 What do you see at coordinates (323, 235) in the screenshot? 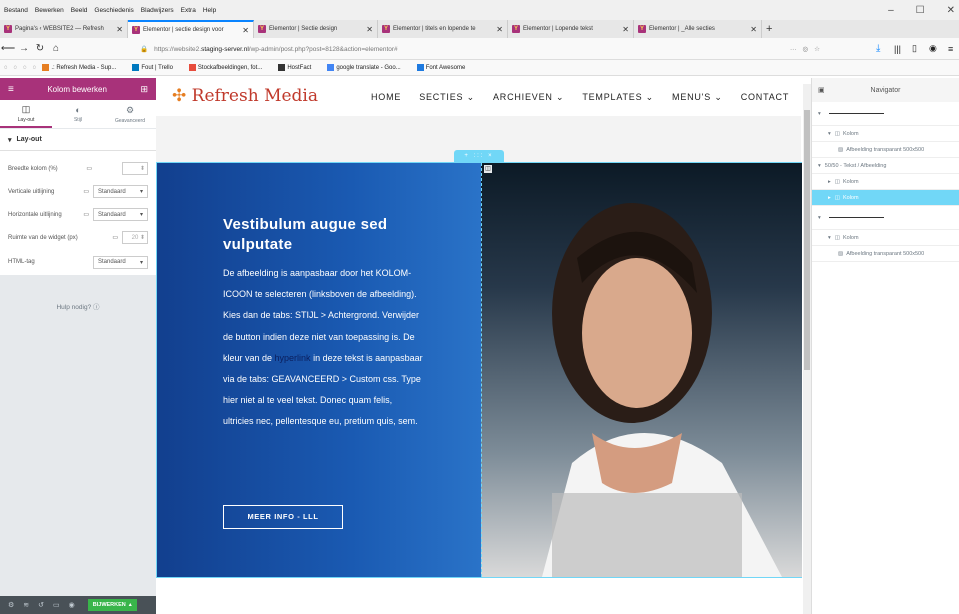
I see `hero-heading: Vestibulum augue sed vulputate` at bounding box center [323, 235].